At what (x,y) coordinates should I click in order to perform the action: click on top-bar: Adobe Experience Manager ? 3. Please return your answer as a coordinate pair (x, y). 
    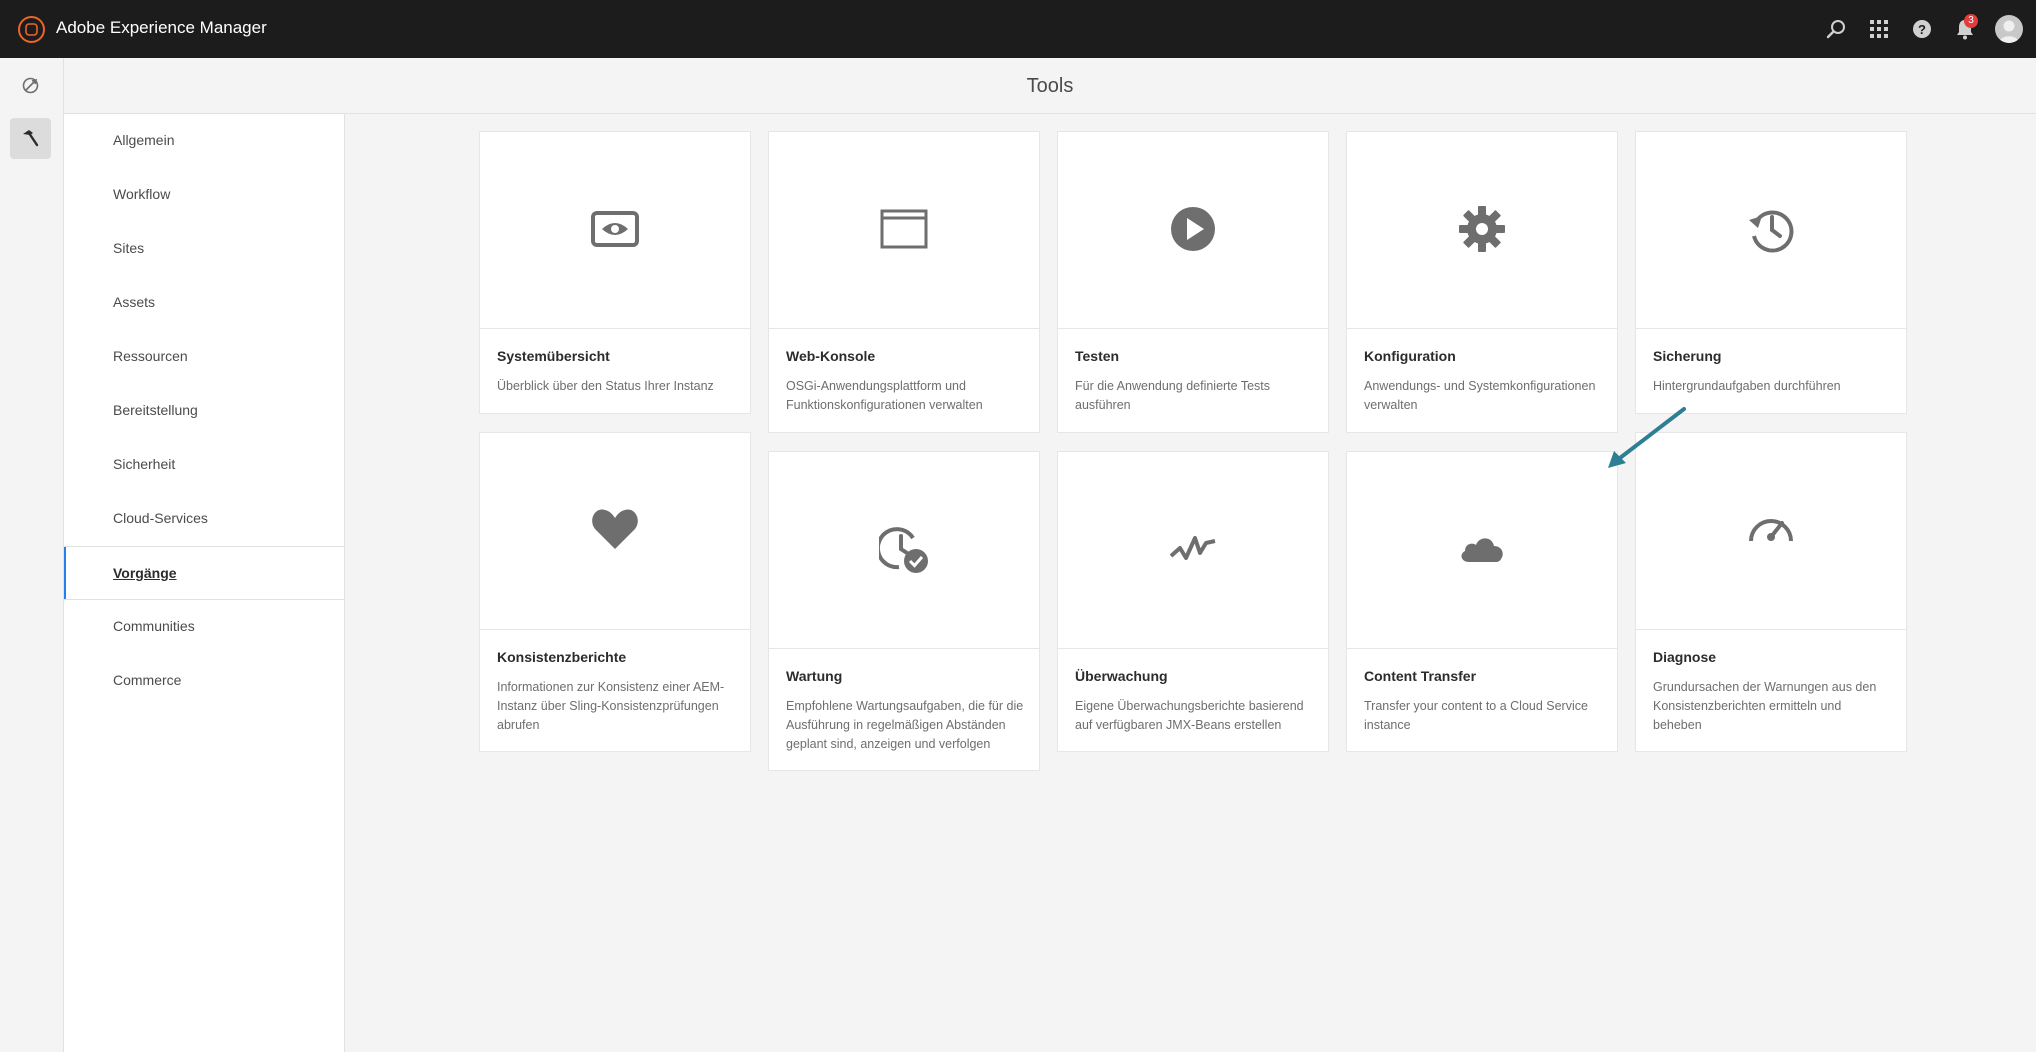
    Looking at the image, I should click on (1018, 29).